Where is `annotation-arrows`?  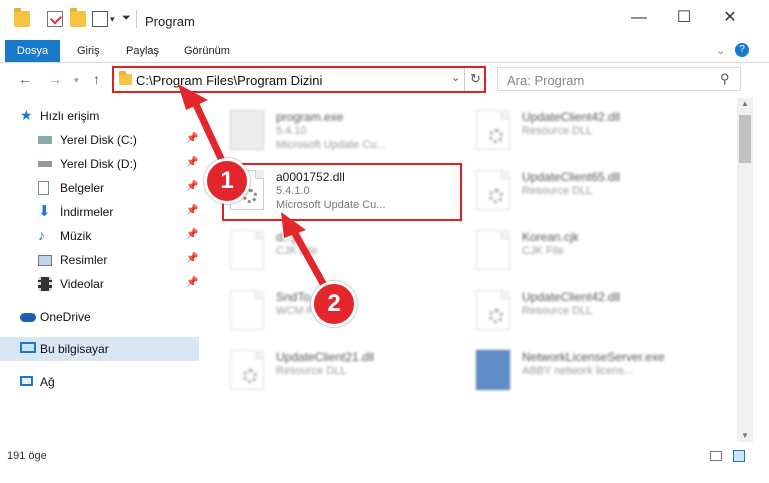 annotation-arrows is located at coordinates (256, 192).